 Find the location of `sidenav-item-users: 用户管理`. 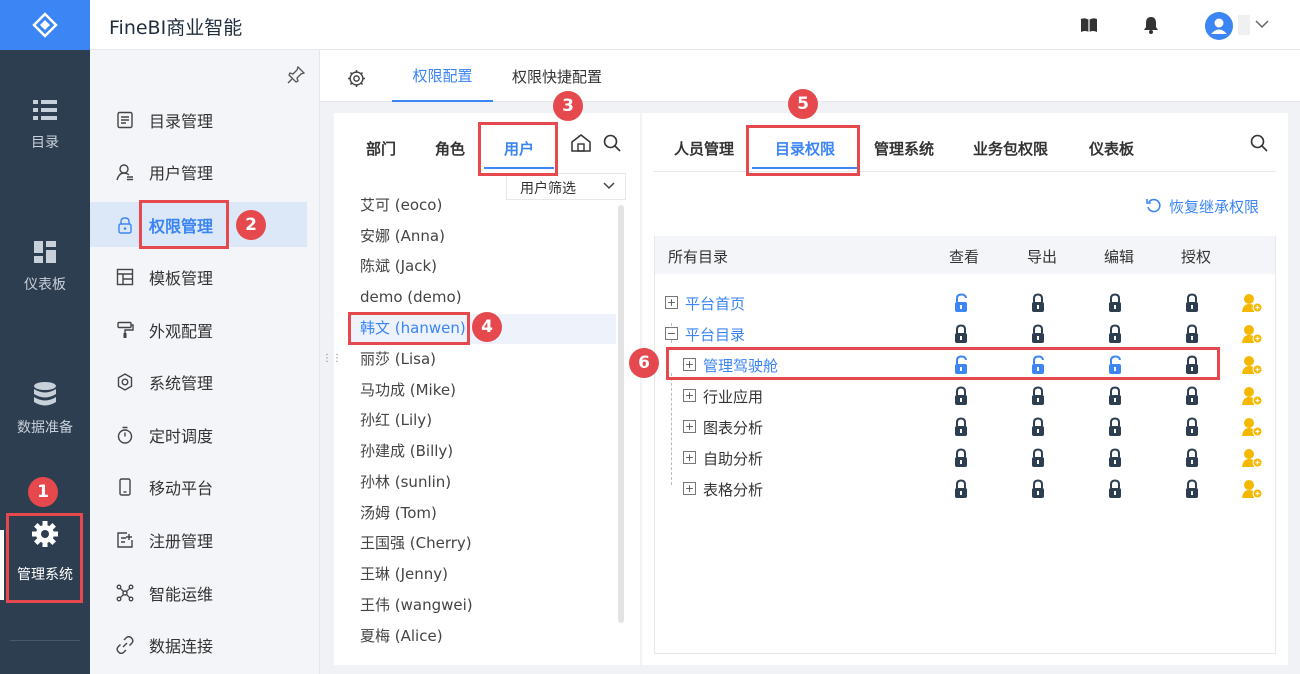

sidenav-item-users: 用户管理 is located at coordinates (198, 171).